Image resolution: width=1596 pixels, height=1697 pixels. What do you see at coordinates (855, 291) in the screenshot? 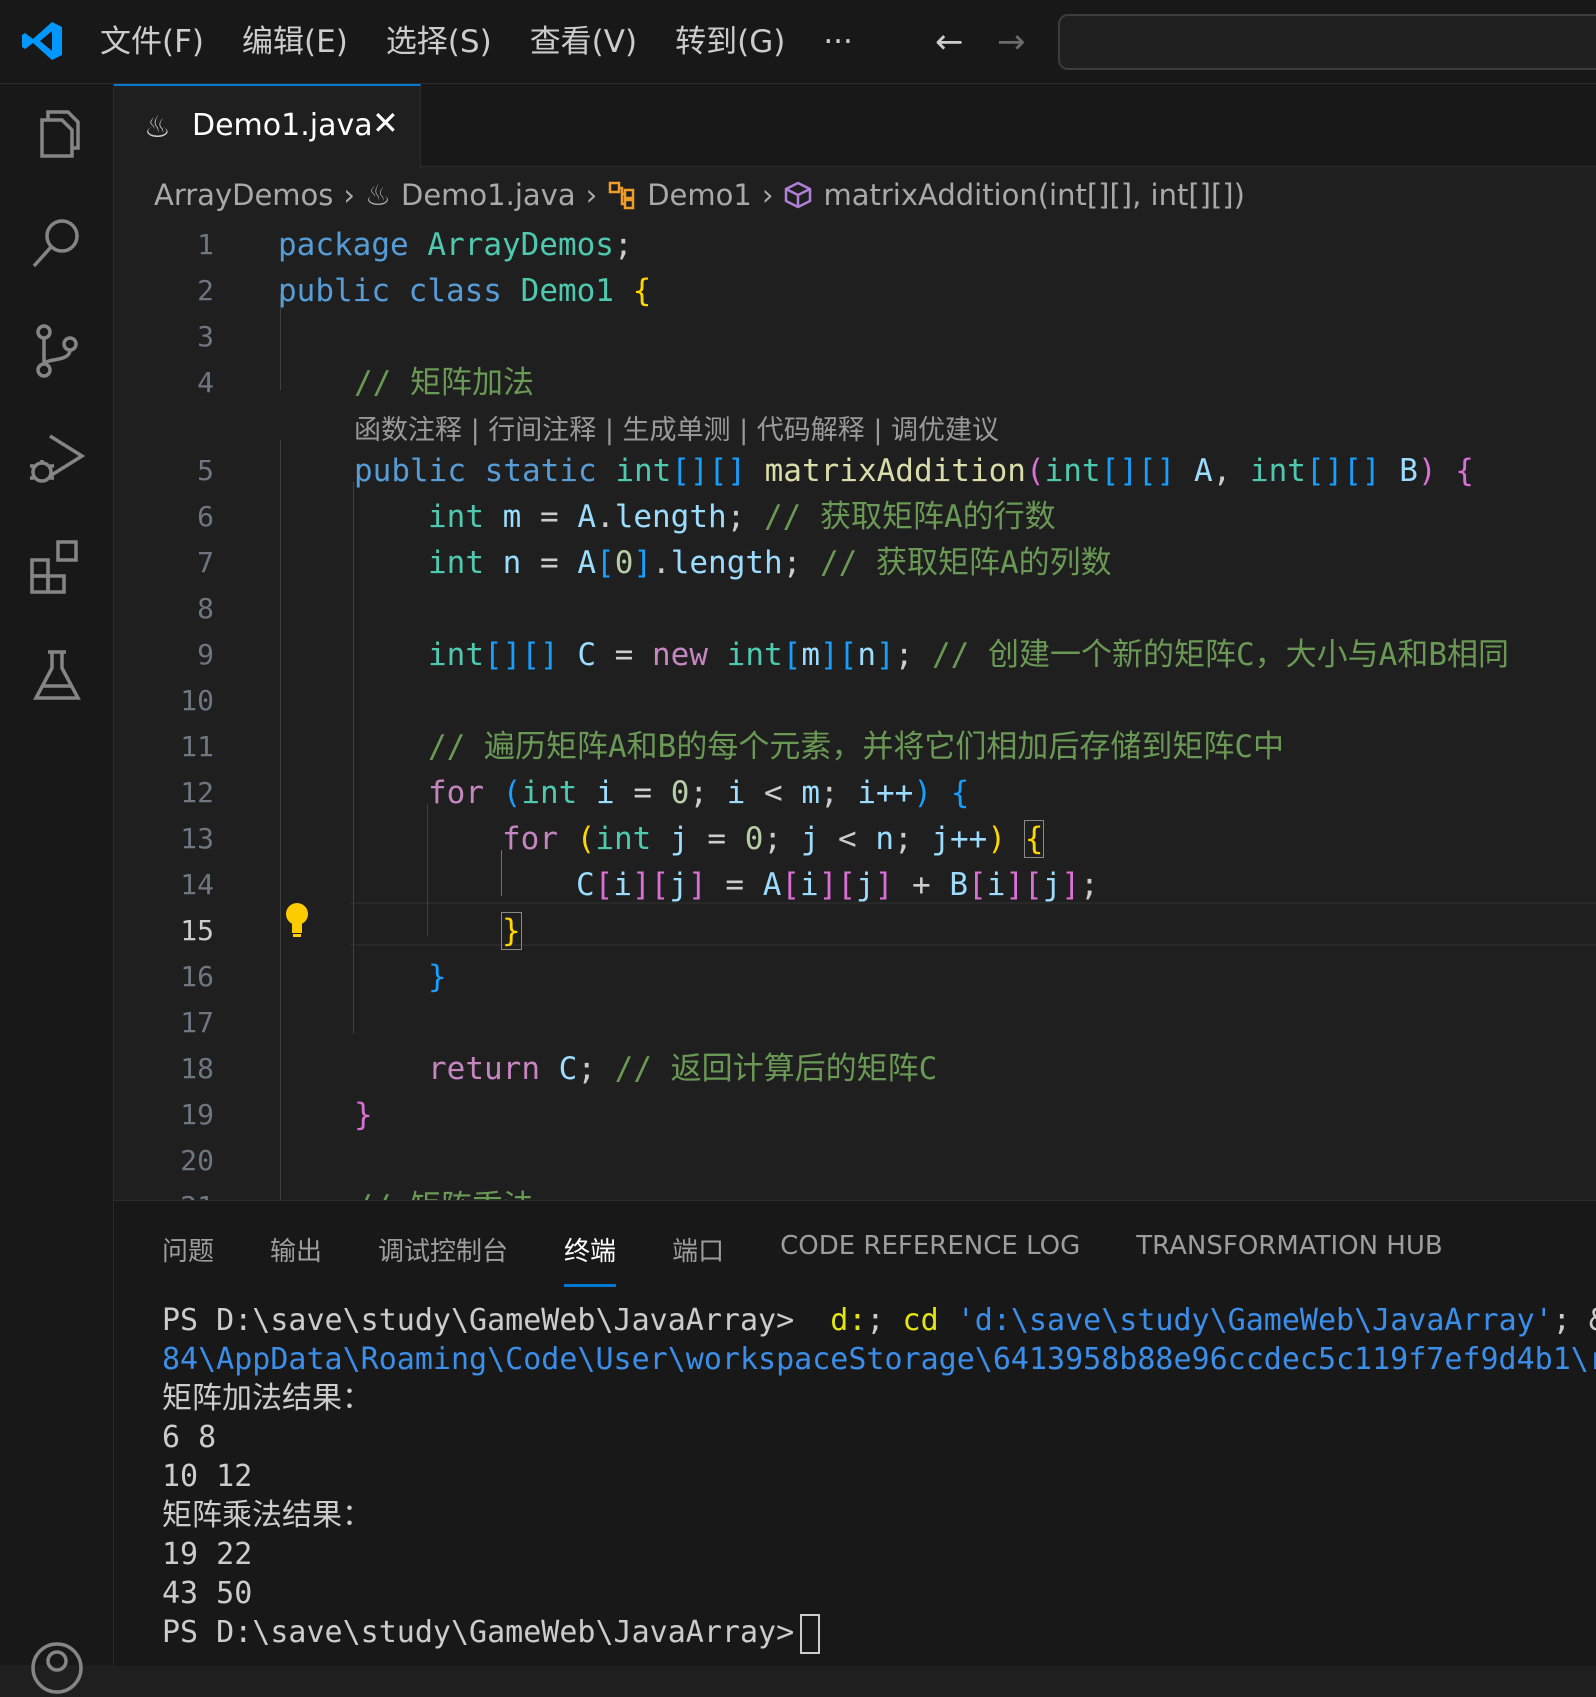
I see `code-line: 2 public class Demo1 {` at bounding box center [855, 291].